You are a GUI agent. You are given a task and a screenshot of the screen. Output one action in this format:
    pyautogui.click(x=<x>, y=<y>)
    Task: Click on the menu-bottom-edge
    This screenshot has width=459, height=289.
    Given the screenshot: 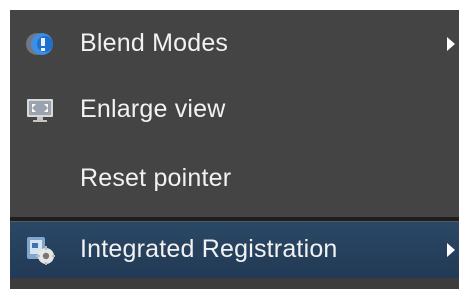 What is the action you would take?
    pyautogui.click(x=234, y=283)
    